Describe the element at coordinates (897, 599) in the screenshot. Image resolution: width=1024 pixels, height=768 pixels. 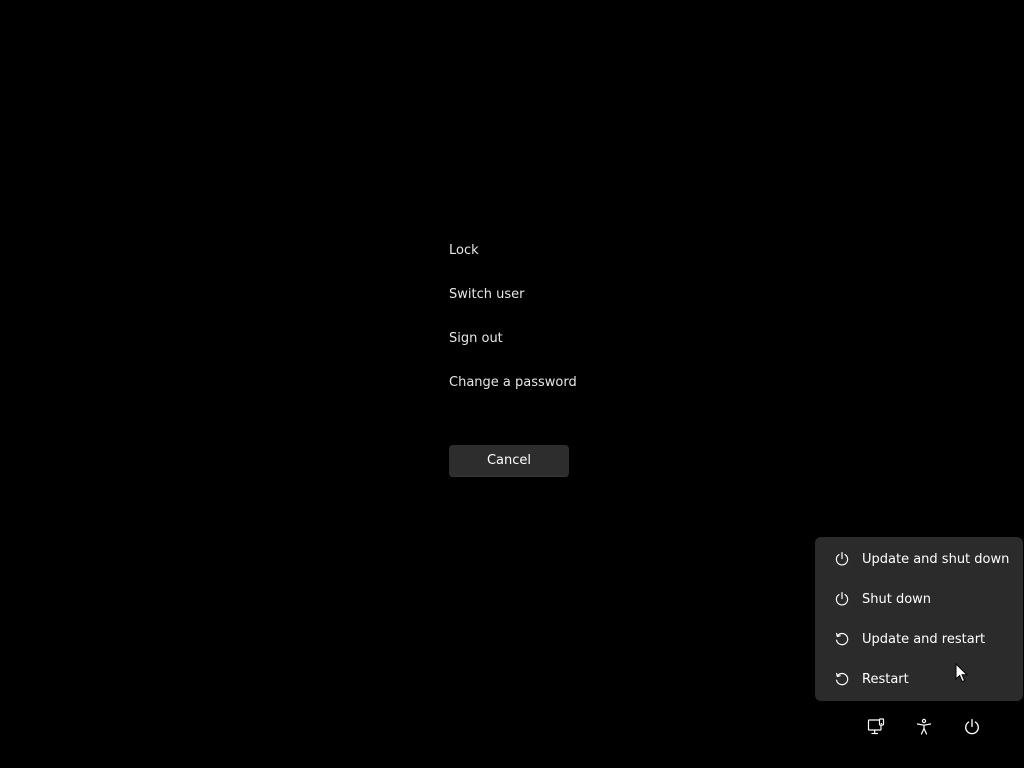
I see `menu-item-label: Shut down` at that location.